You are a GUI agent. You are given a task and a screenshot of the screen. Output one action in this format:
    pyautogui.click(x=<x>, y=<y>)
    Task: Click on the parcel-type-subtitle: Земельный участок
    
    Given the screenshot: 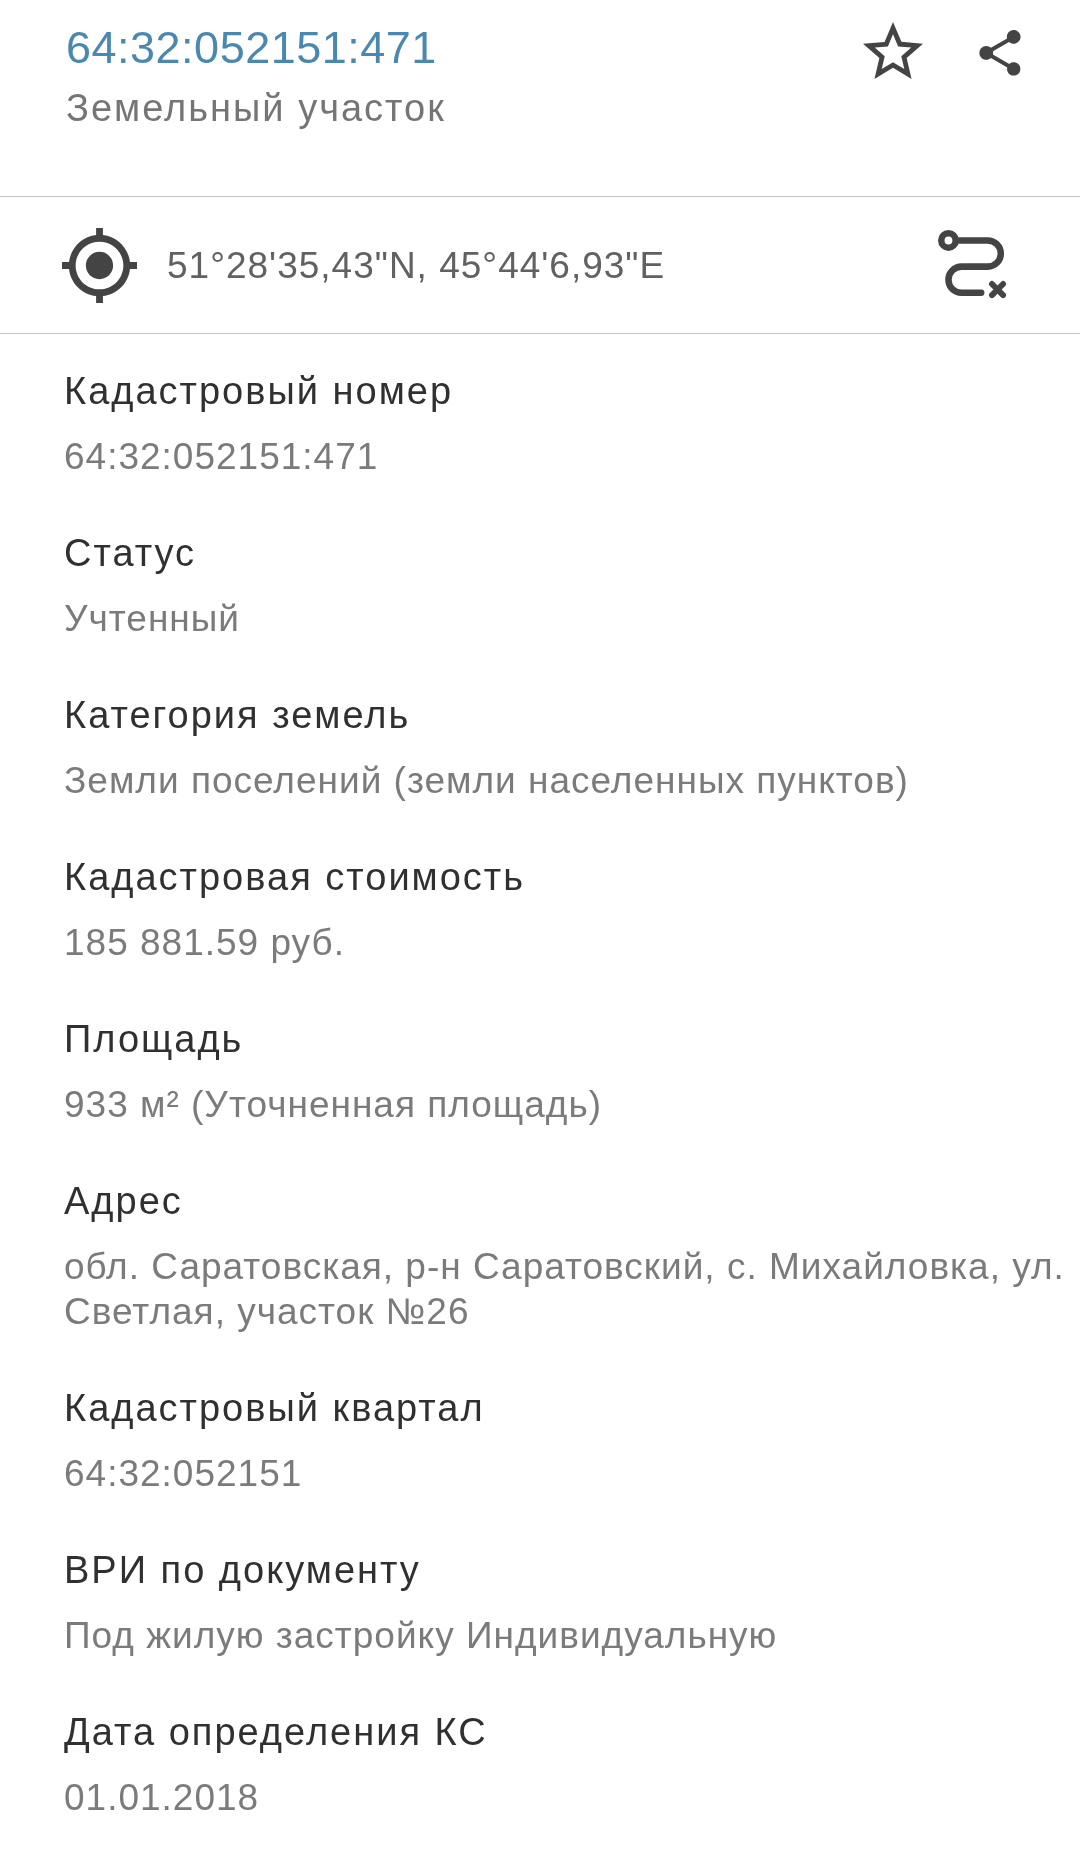 What is the action you would take?
    pyautogui.click(x=256, y=108)
    